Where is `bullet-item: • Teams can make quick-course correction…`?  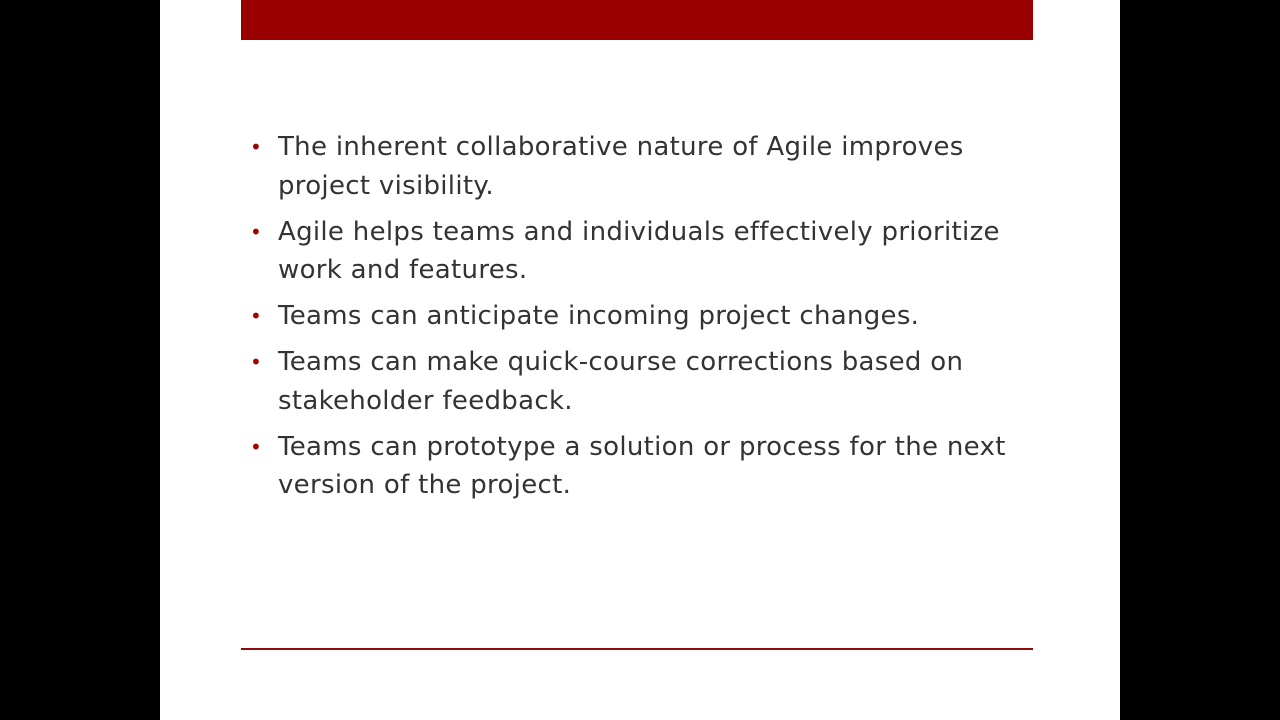
bullet-item: • Teams can make quick-course correction… is located at coordinates (643, 381).